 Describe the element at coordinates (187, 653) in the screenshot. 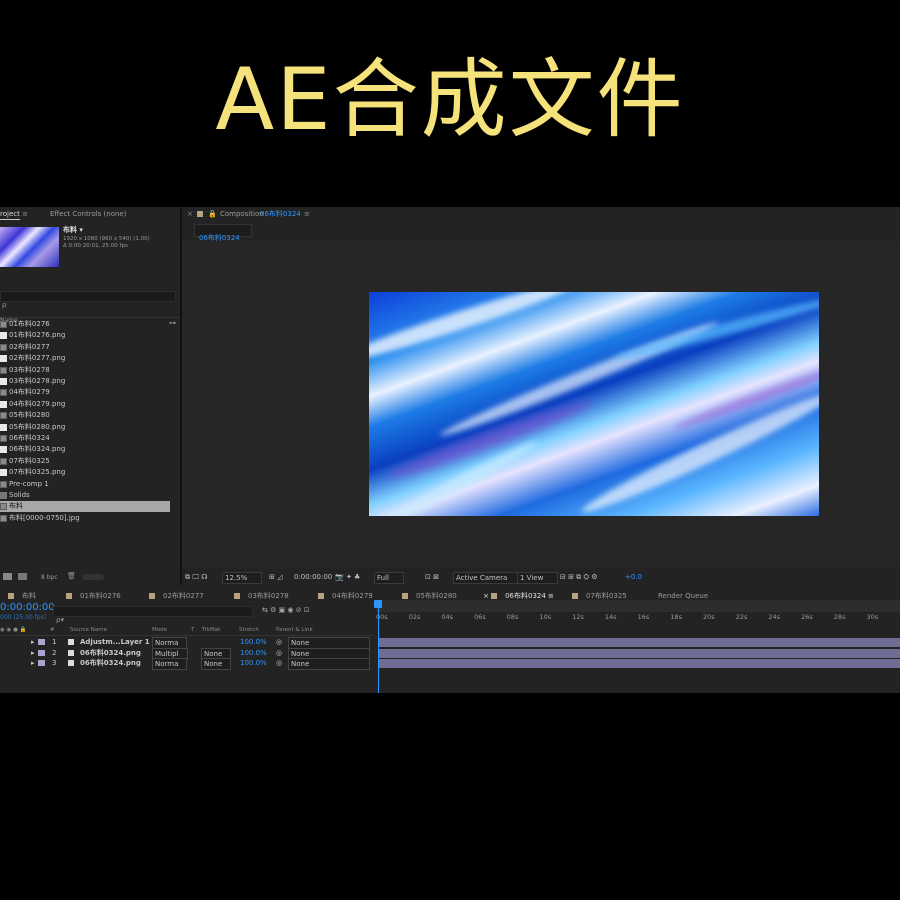

I see `layer-row: ▸ 2 06布料0324.png Multipl None 100.0% ◎ None` at that location.